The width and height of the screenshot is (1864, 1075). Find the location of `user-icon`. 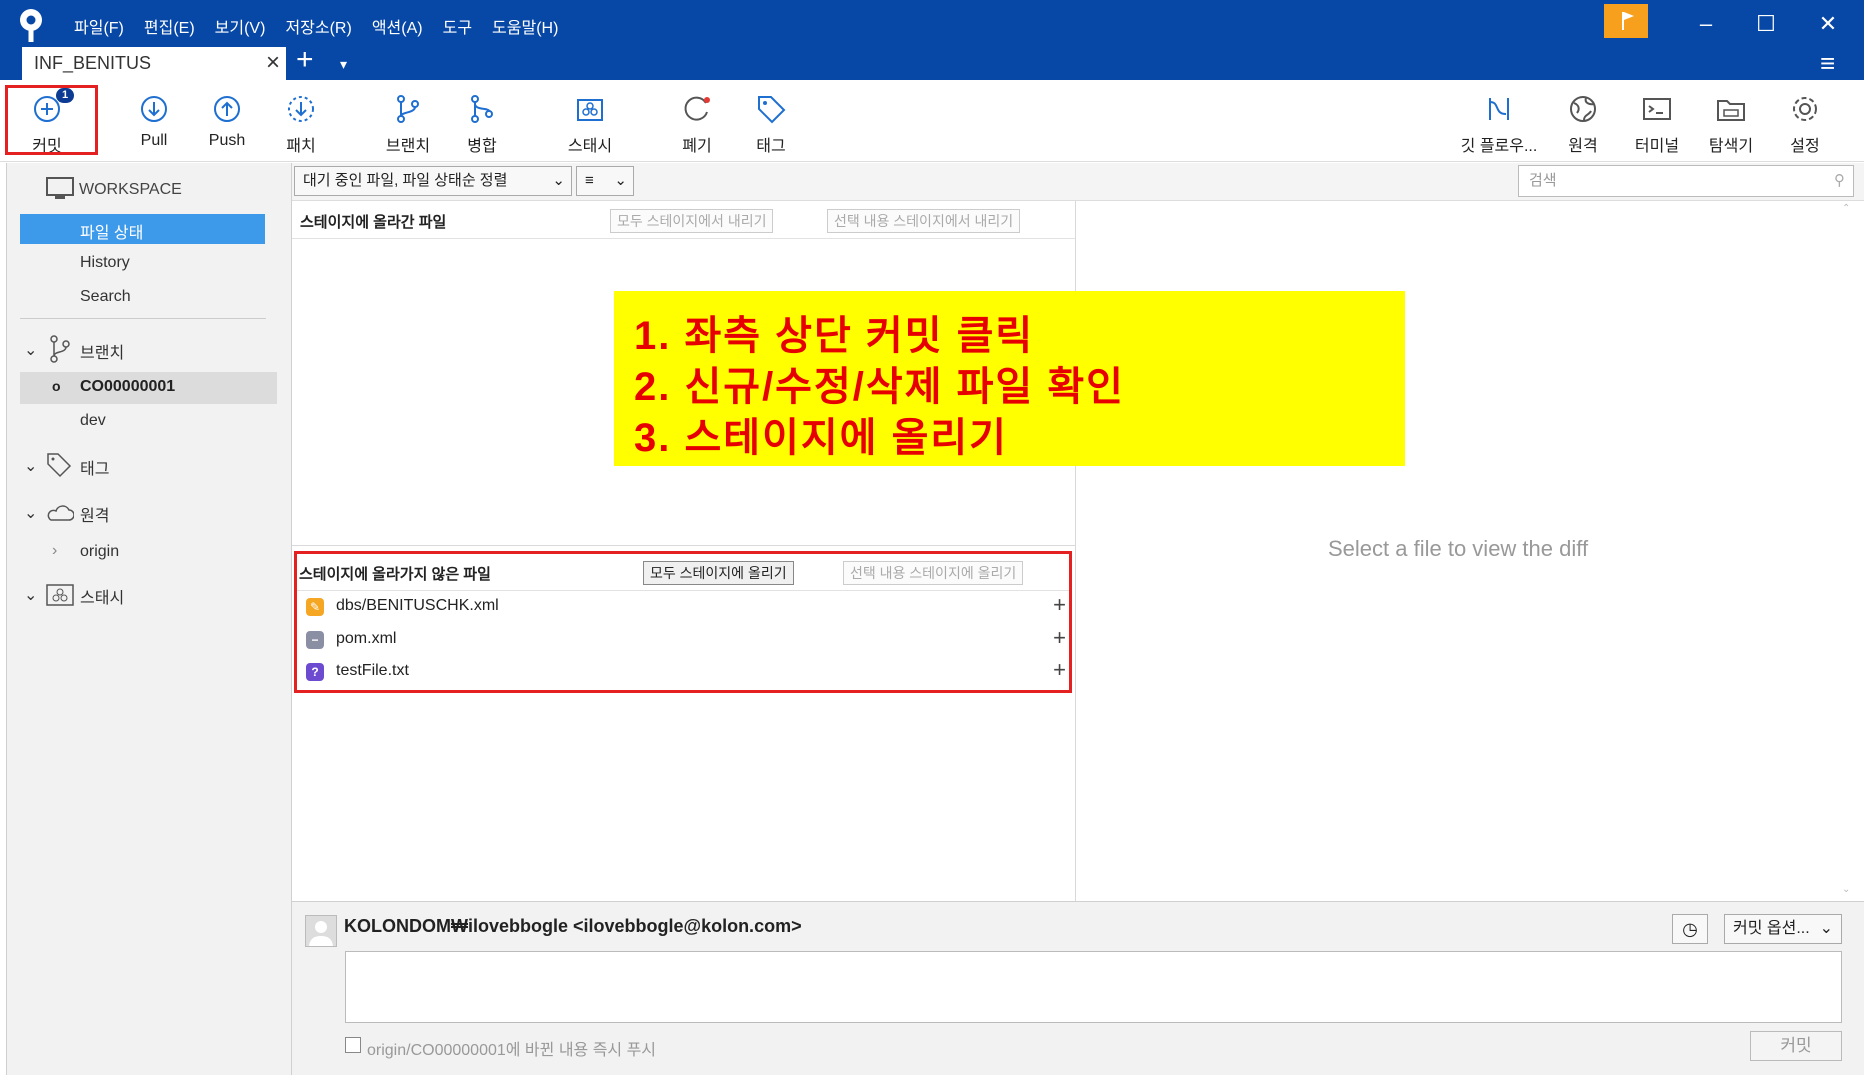

user-icon is located at coordinates (321, 933).